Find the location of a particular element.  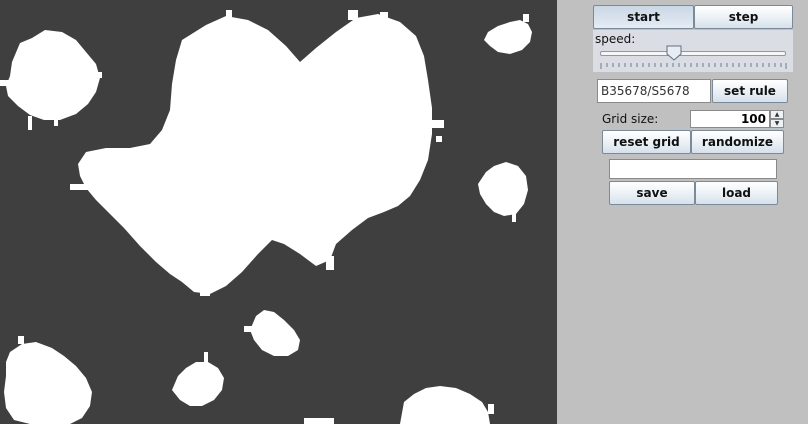

load-button: load is located at coordinates (736, 193).